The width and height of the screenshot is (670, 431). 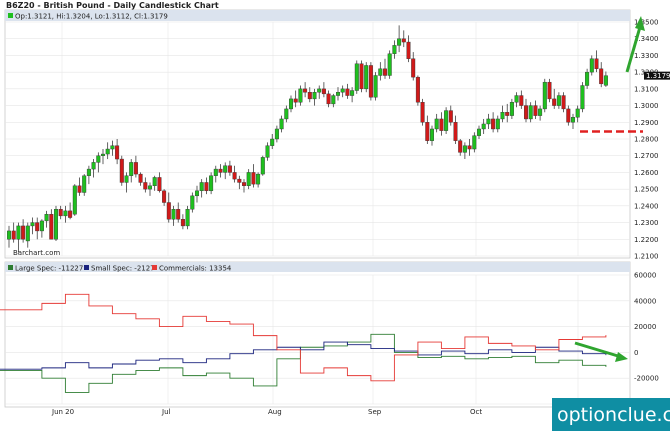 I want to click on price-tick-label: 1.2300, so click(x=646, y=223).